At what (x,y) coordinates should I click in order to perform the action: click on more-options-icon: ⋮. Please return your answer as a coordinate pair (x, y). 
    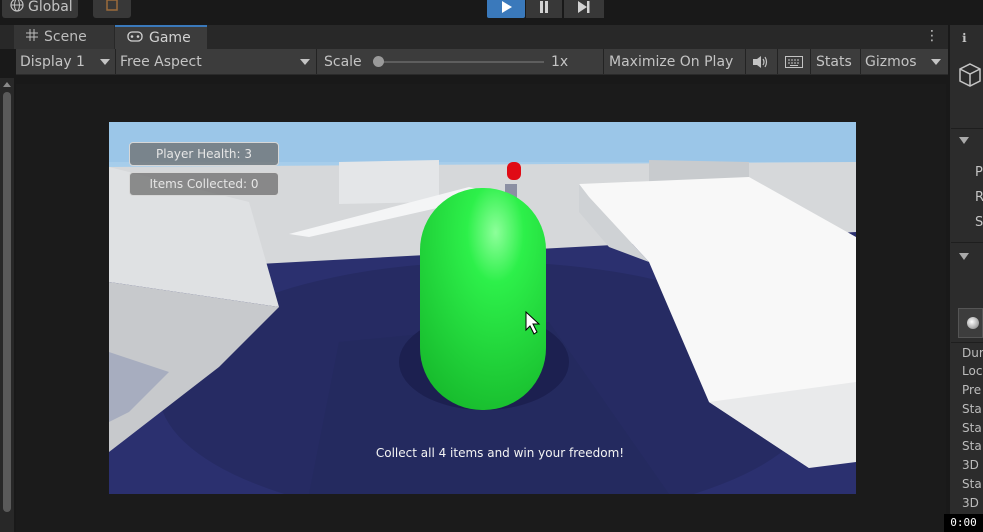
    Looking at the image, I should click on (932, 37).